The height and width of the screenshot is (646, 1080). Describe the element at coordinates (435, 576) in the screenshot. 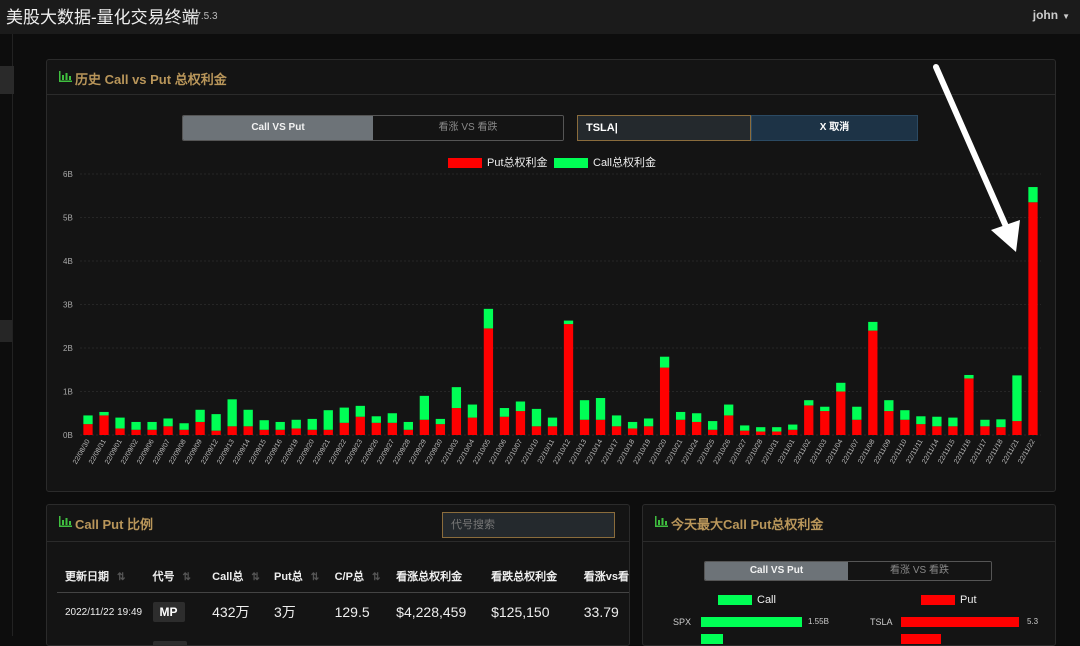

I see `col-bull-premium: 看涨总权利金` at that location.